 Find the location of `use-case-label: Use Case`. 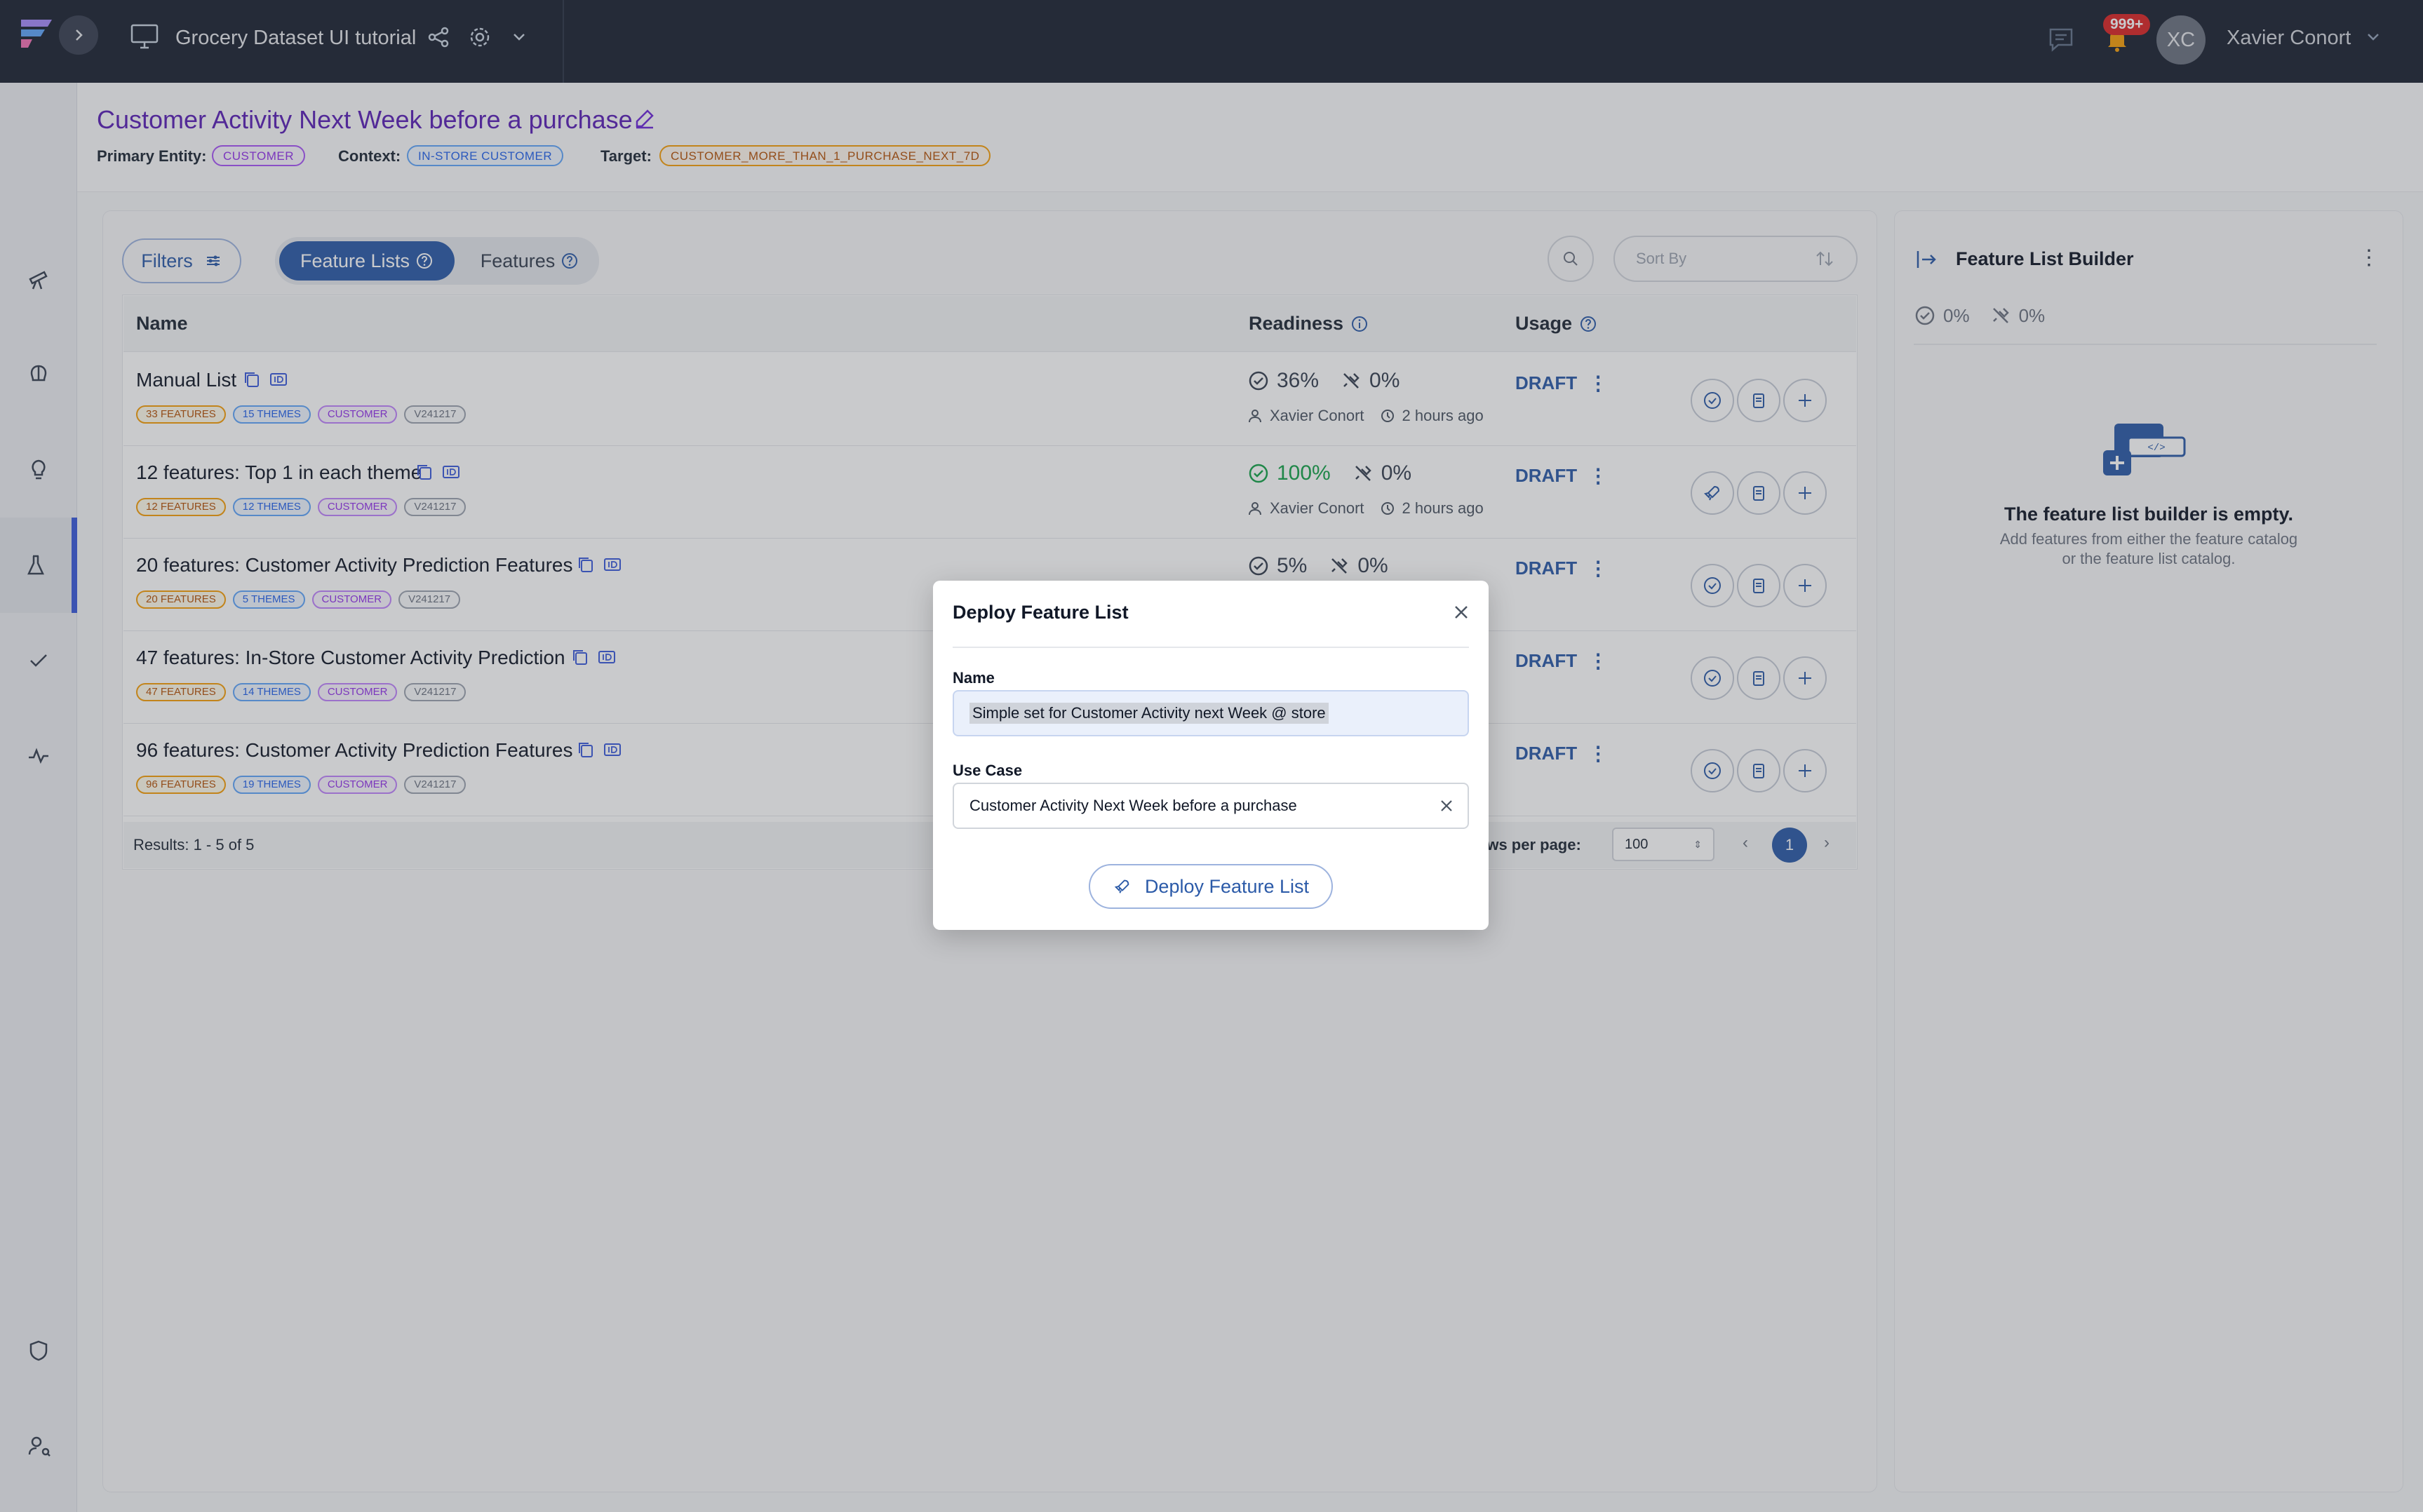

use-case-label: Use Case is located at coordinates (988, 770).